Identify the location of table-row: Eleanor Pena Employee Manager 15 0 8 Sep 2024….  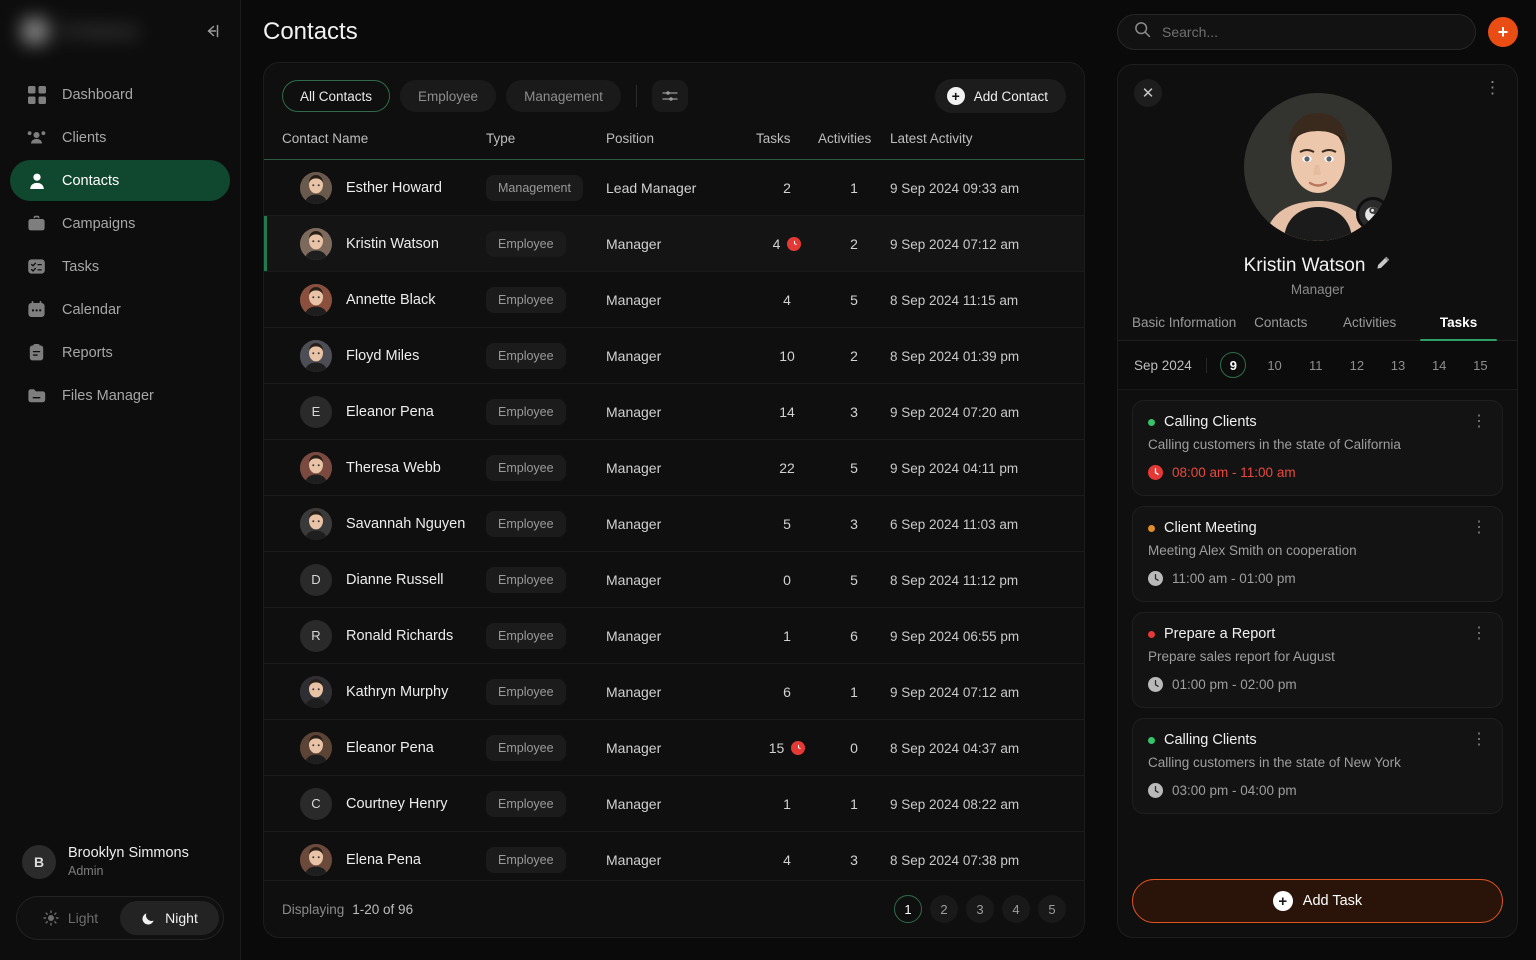
(674, 747).